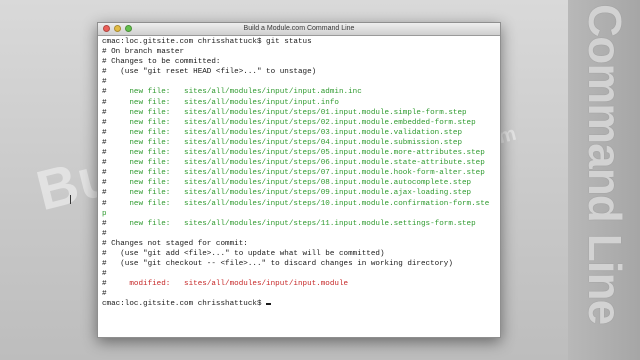 Image resolution: width=640 pixels, height=360 pixels. Describe the element at coordinates (161, 62) in the screenshot. I see `line-text: # Changes to be committed:` at that location.